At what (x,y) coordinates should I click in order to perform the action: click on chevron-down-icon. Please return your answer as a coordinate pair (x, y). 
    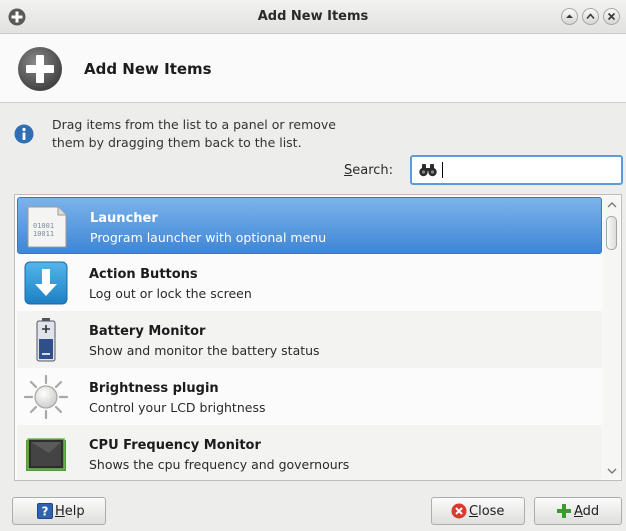
    Looking at the image, I should click on (611, 471).